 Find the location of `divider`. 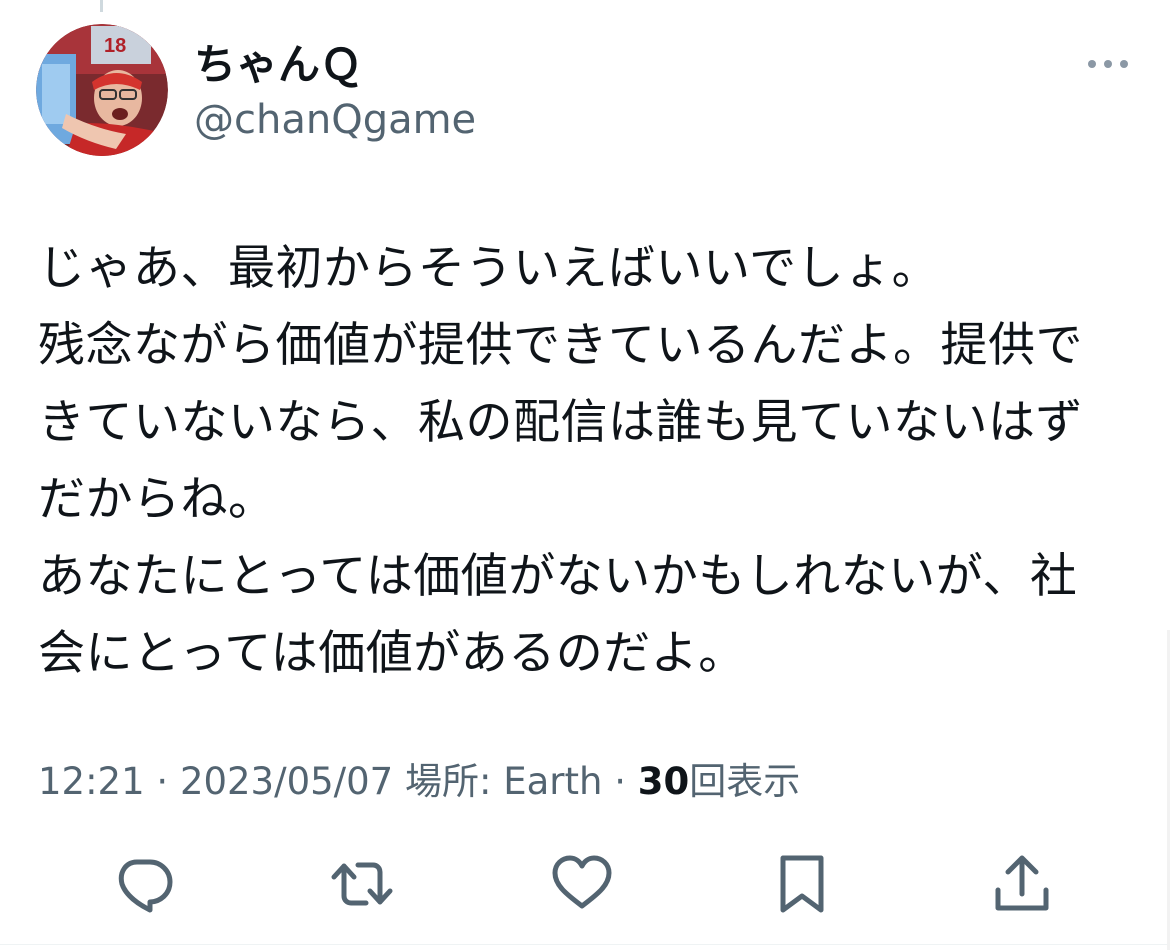

divider is located at coordinates (585, 944).